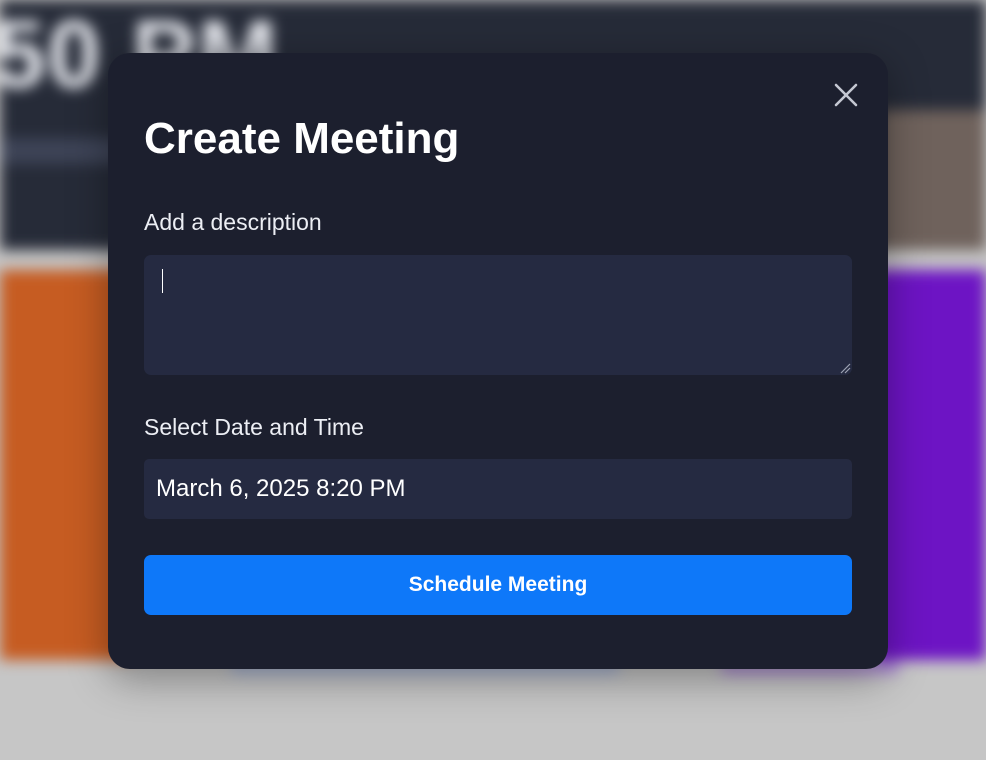  Describe the element at coordinates (302, 138) in the screenshot. I see `modal-title: Create Meeting` at that location.